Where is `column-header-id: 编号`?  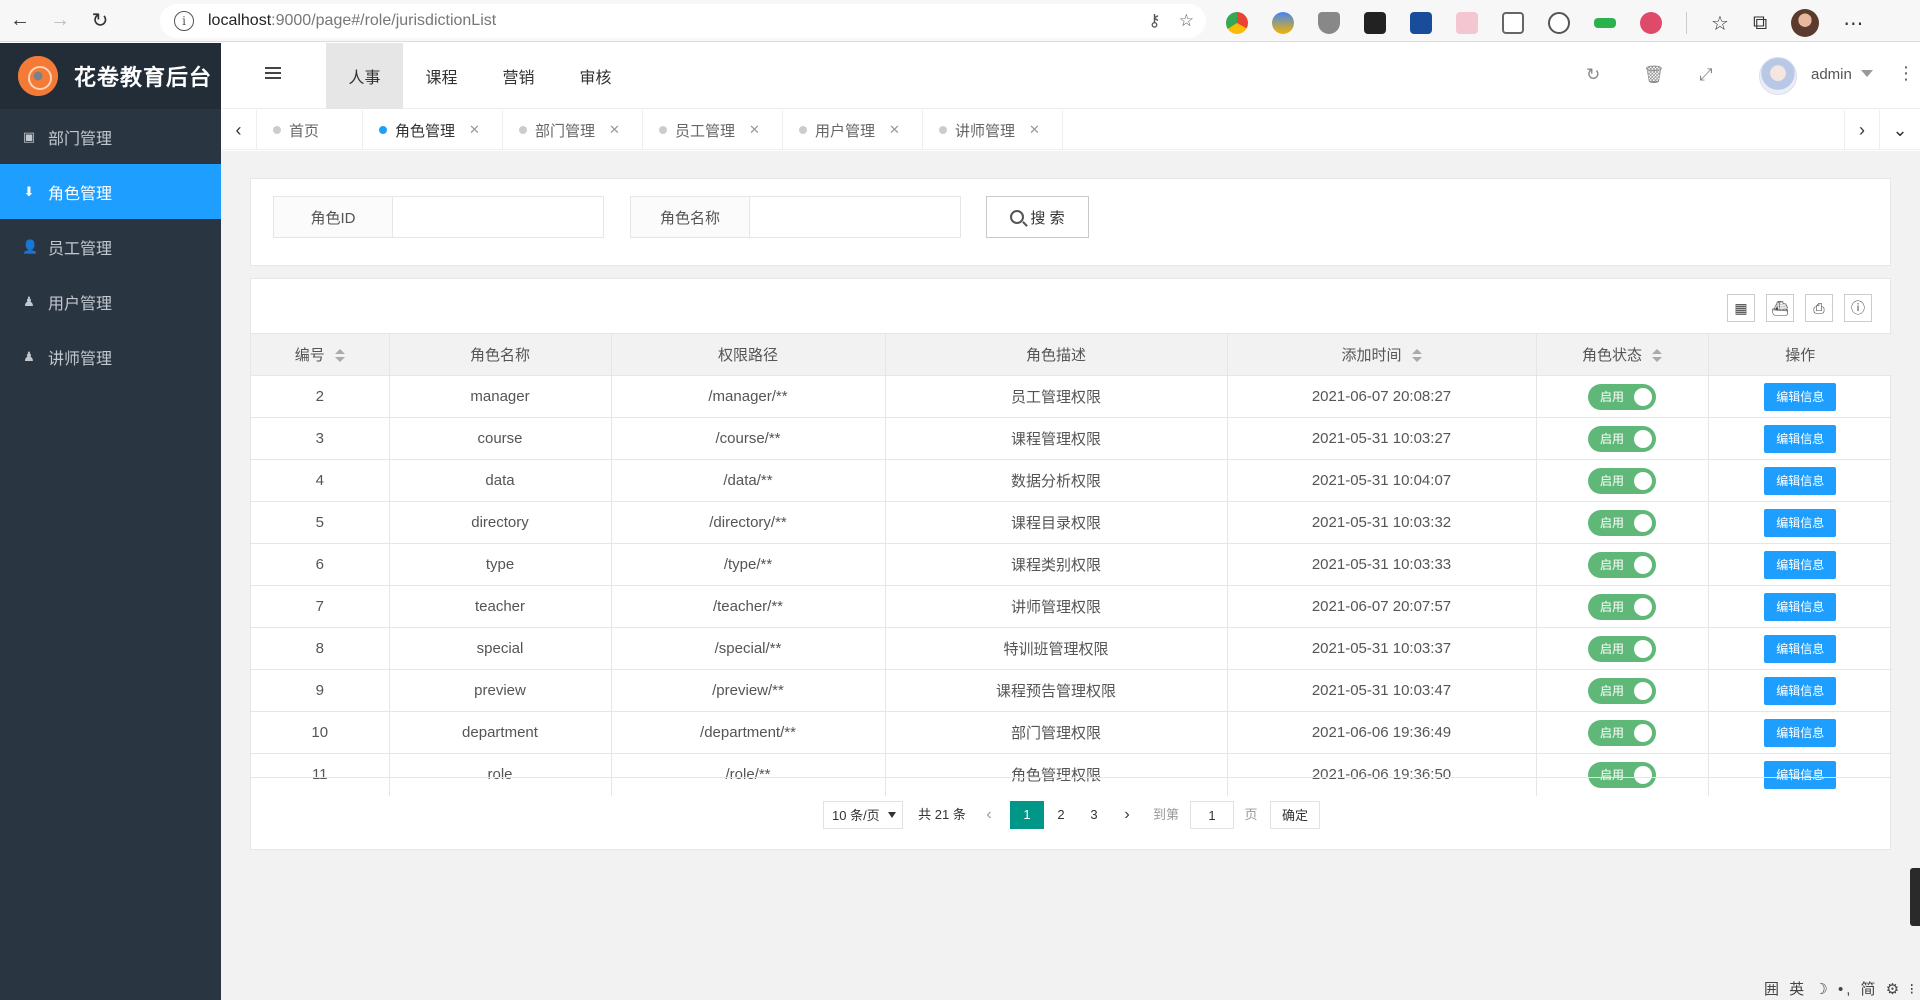 column-header-id: 编号 is located at coordinates (320, 354).